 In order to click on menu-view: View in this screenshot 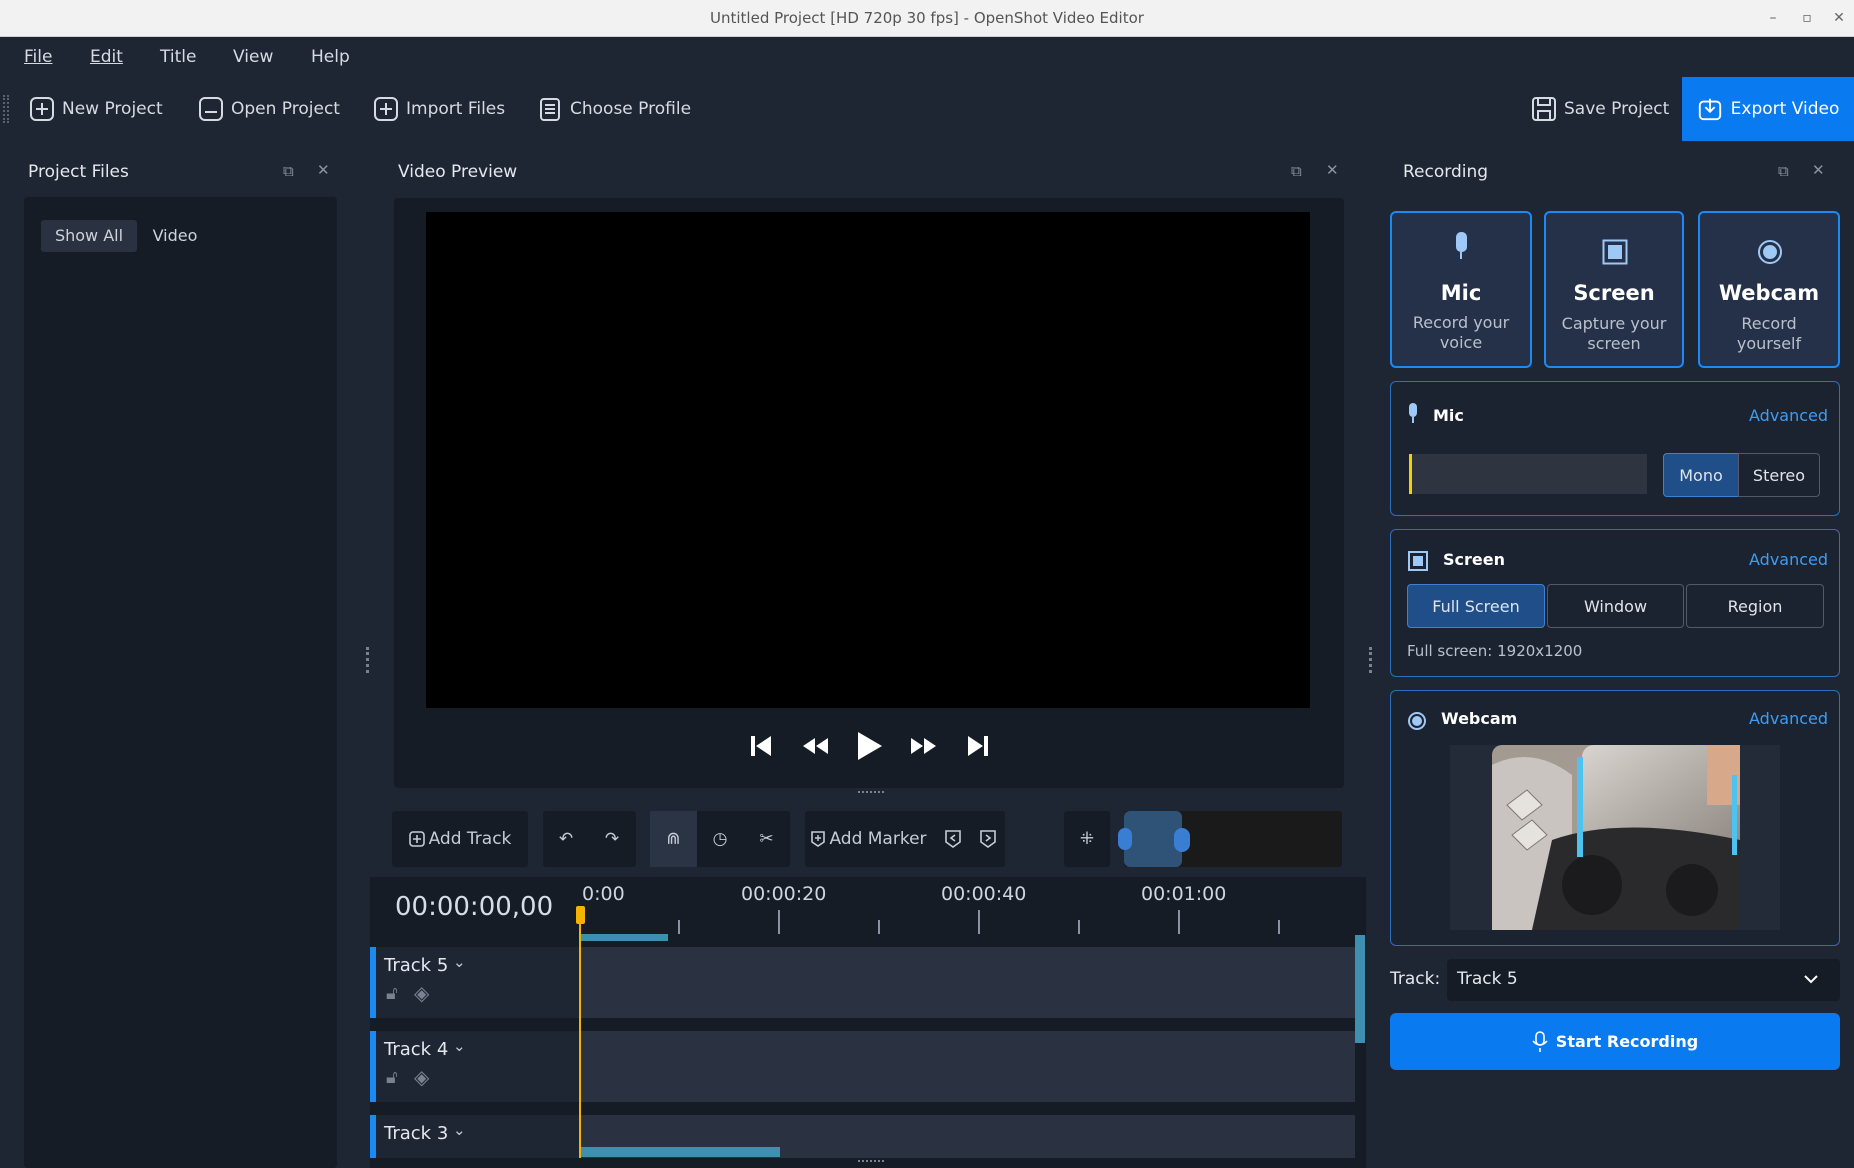, I will do `click(253, 57)`.